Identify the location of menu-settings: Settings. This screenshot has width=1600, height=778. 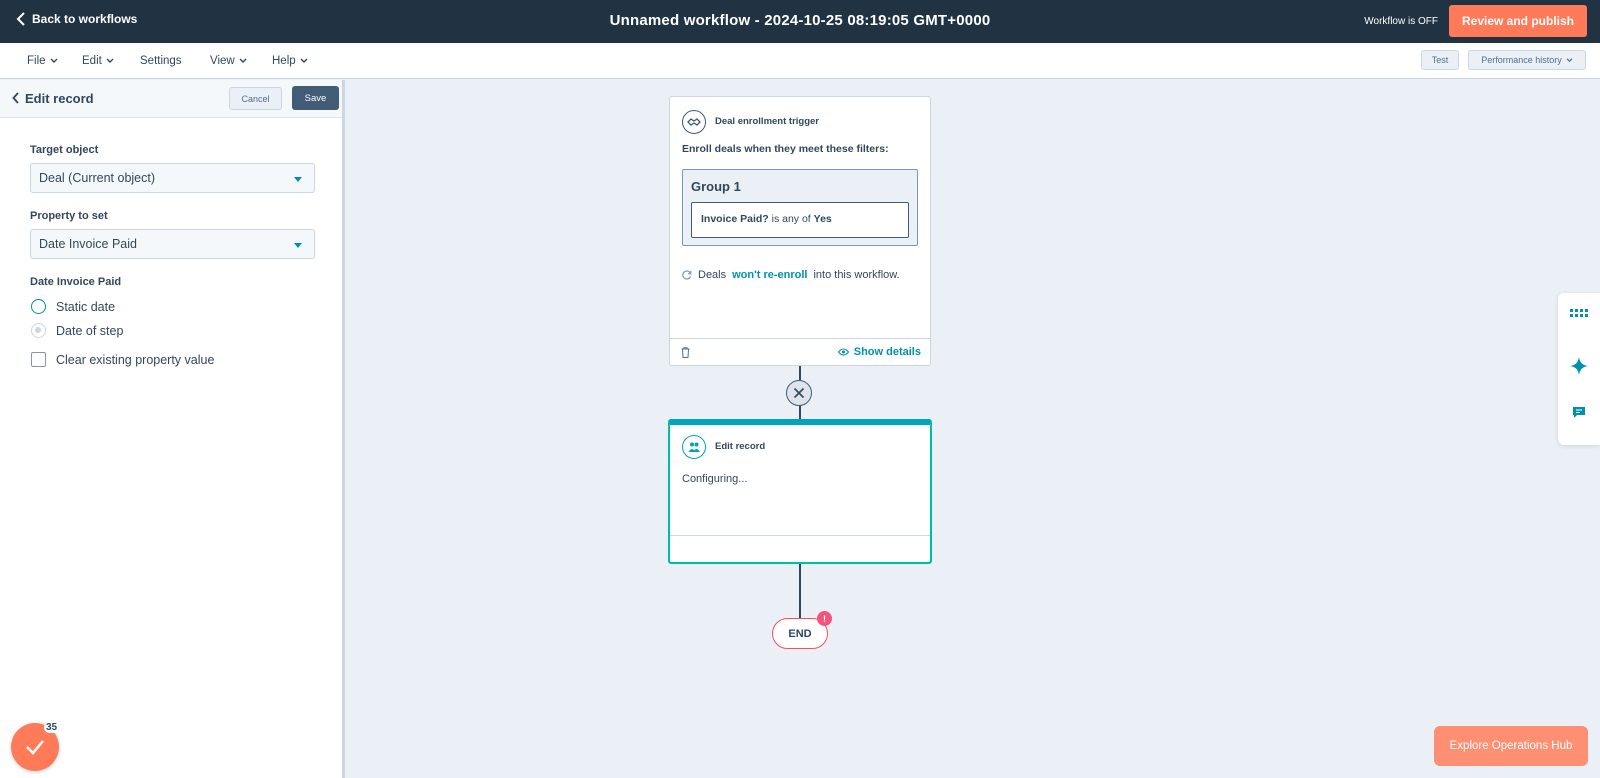
(161, 61).